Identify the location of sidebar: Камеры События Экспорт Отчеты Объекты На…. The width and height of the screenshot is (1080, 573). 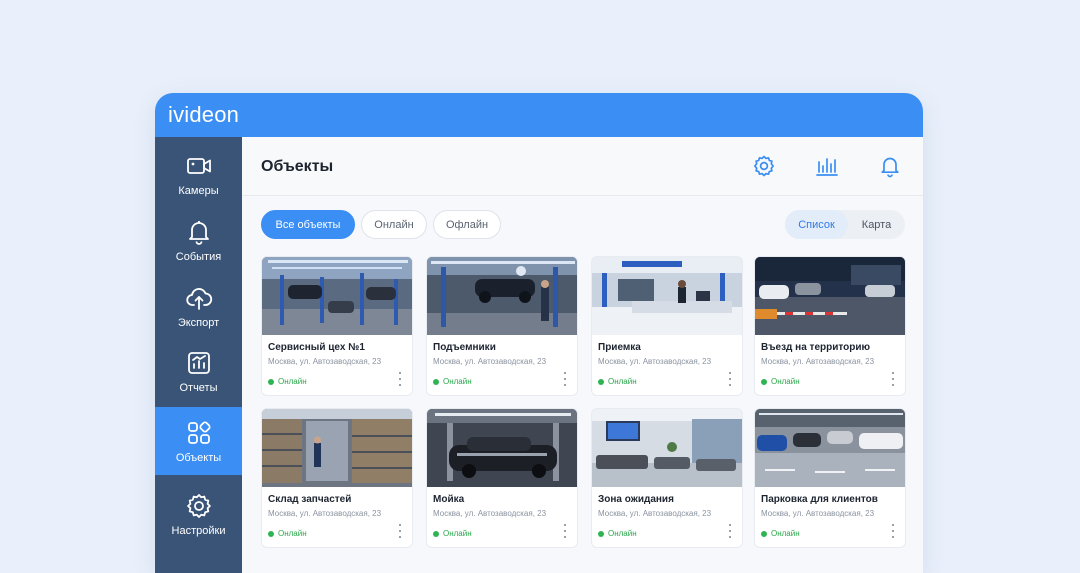
(198, 355).